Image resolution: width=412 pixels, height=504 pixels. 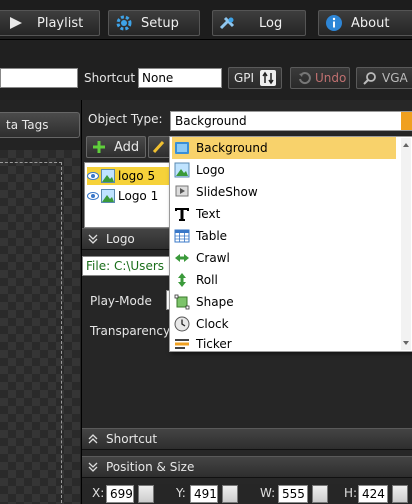 I want to click on dropdown-scrollbar, so click(x=406, y=244).